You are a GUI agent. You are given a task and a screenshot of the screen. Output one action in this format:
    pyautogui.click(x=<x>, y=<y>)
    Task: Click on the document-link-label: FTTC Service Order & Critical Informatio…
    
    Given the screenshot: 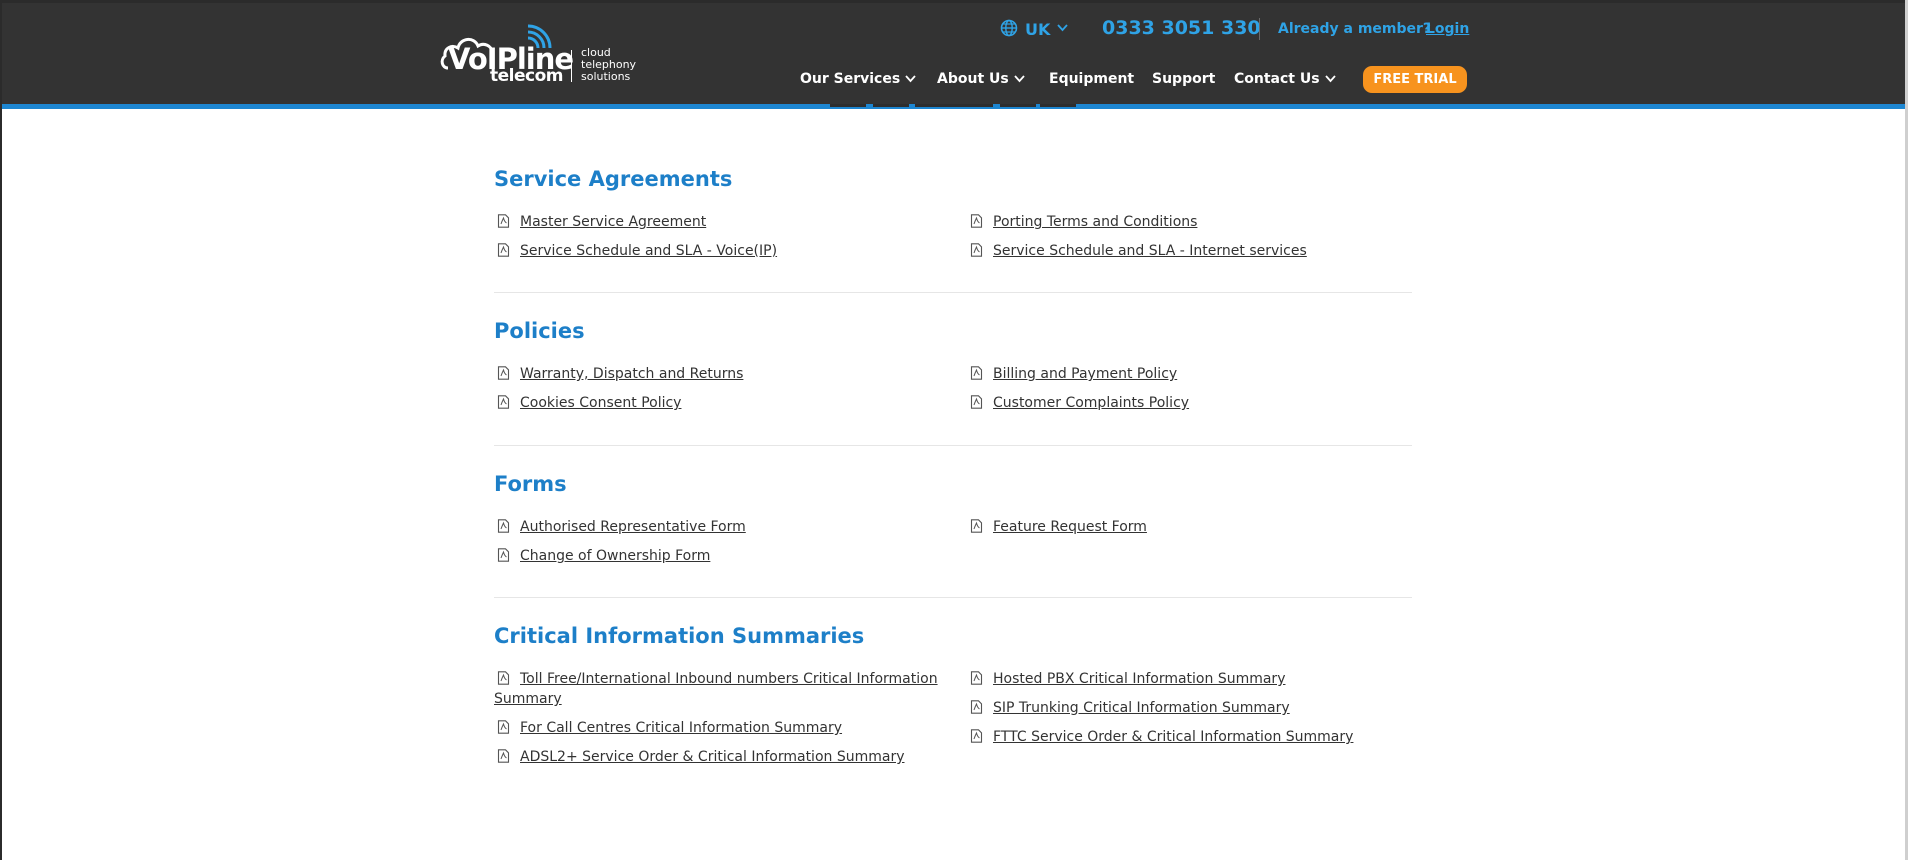 What is the action you would take?
    pyautogui.click(x=1173, y=737)
    